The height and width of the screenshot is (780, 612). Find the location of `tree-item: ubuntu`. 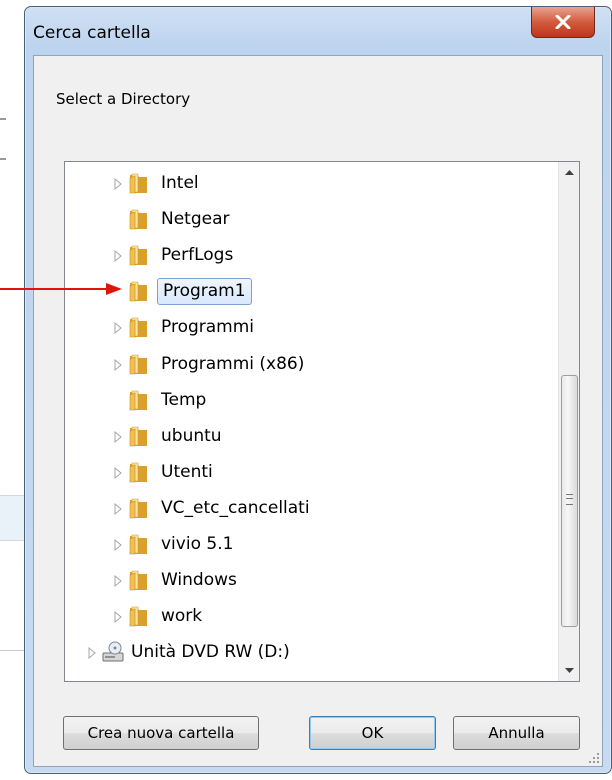

tree-item: ubuntu is located at coordinates (311, 437).